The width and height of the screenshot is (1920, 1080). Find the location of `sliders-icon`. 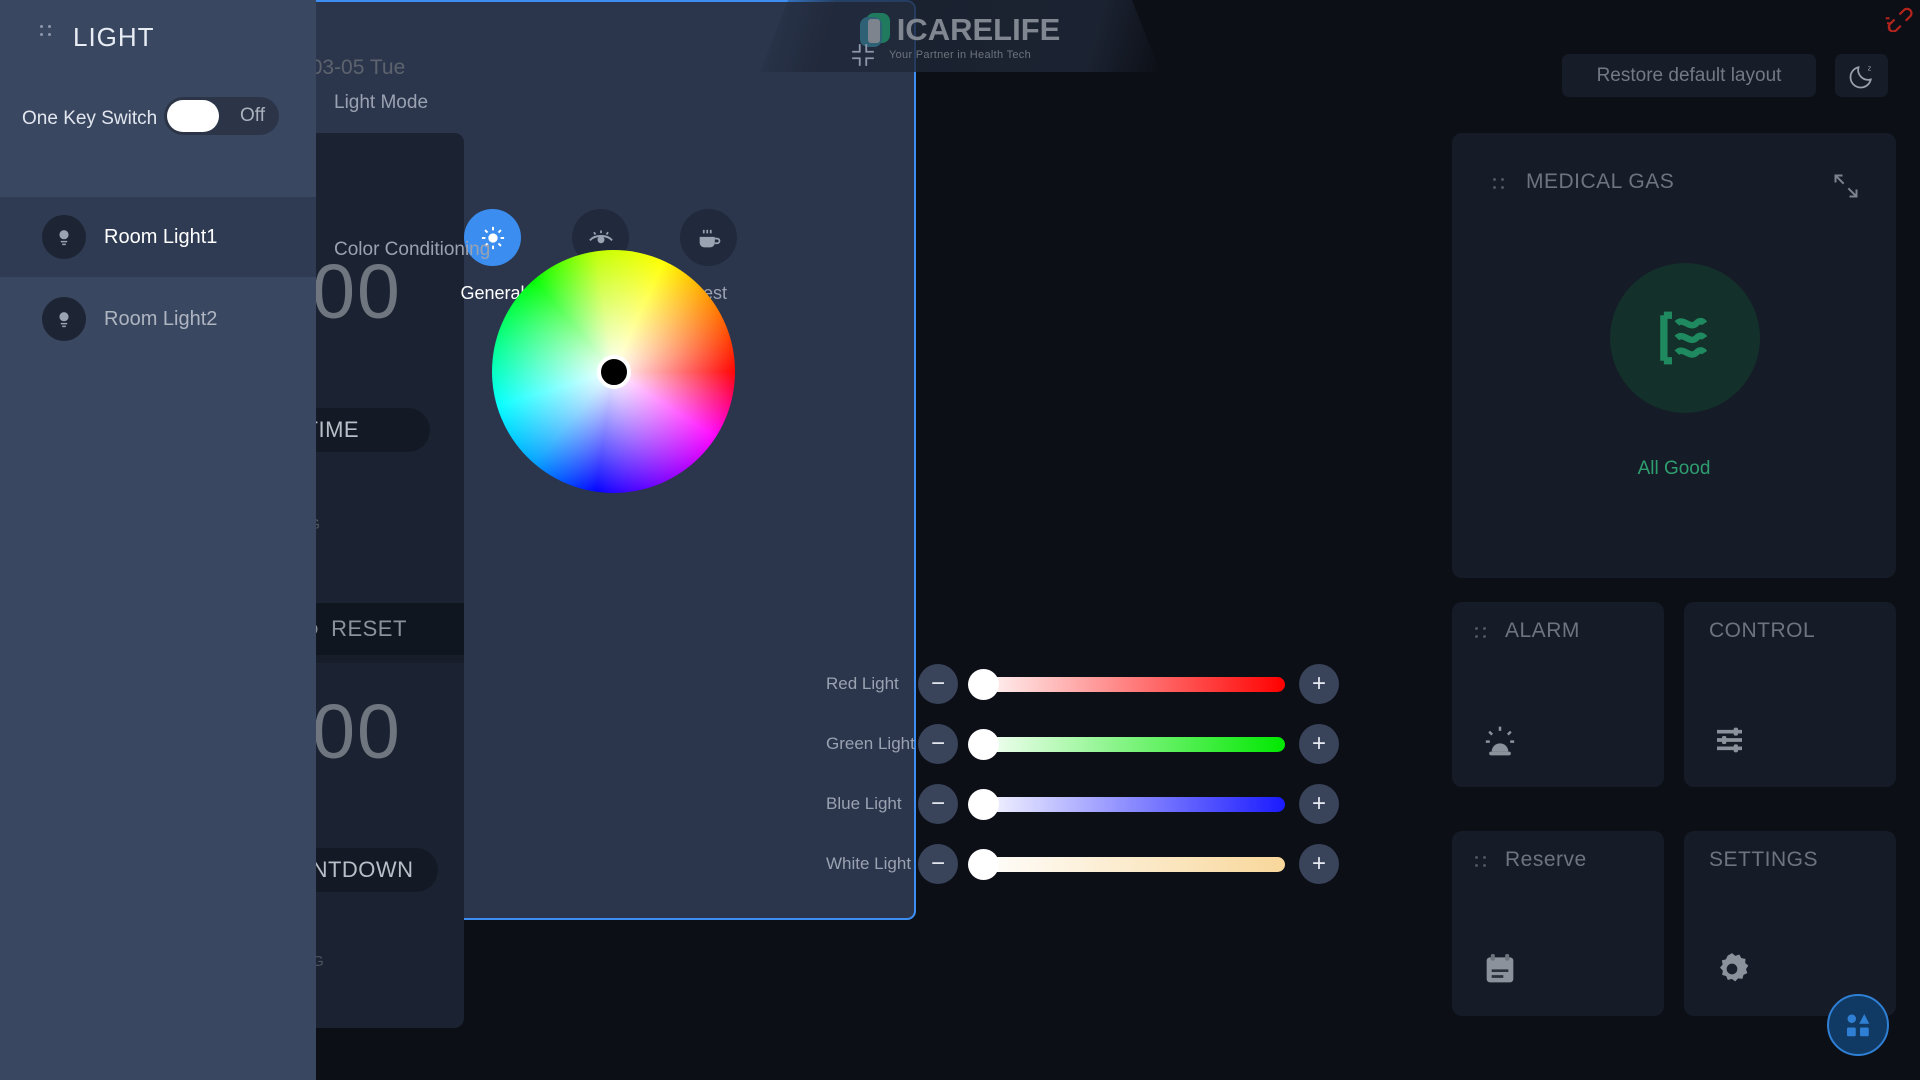

sliders-icon is located at coordinates (1732, 742).